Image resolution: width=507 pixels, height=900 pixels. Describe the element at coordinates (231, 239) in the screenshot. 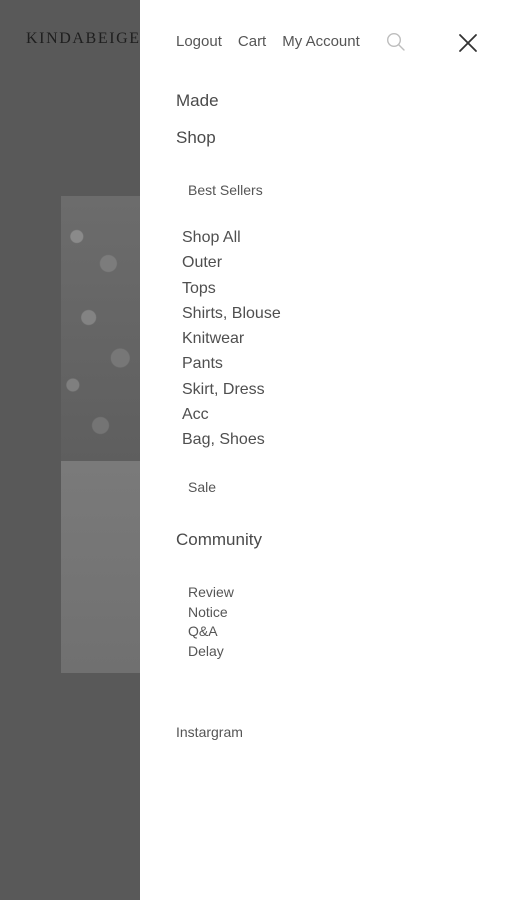

I see `shop-item-shop-all: Shop All` at that location.